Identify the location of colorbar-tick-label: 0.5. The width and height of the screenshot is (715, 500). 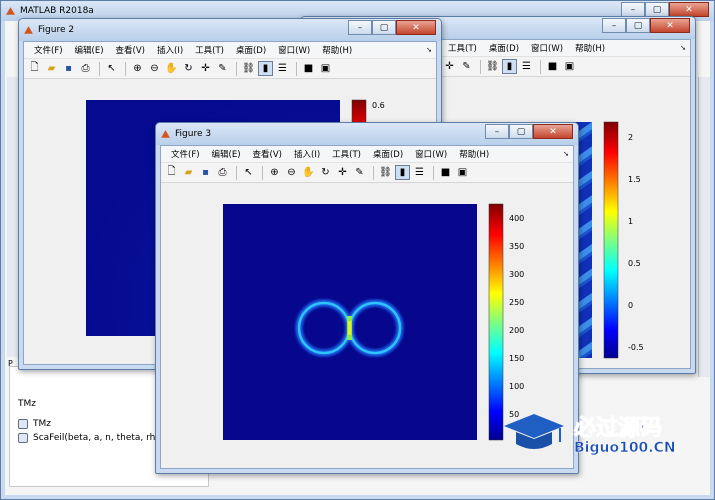
(634, 263).